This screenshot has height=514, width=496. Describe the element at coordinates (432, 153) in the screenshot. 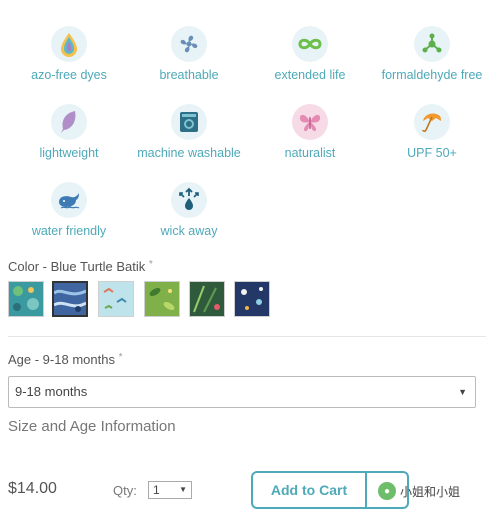

I see `feature-label: UPF 50+` at that location.